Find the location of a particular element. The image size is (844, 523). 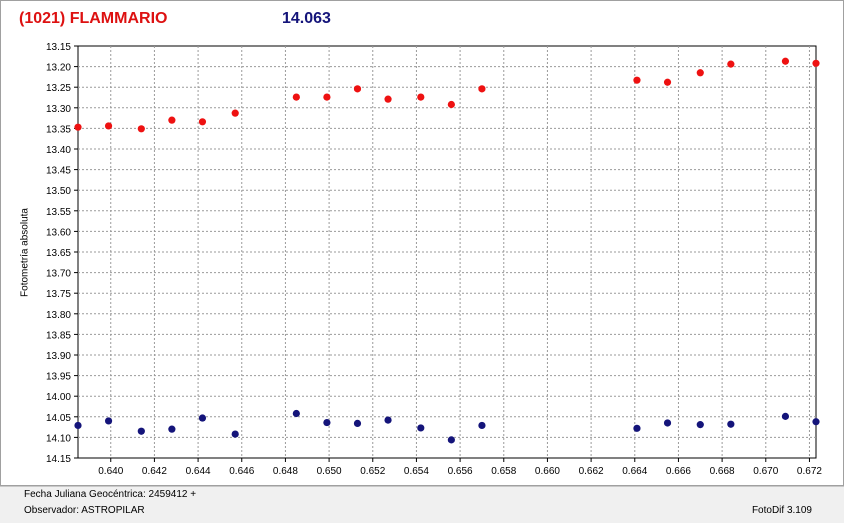

y-tick-label: 13.70 is located at coordinates (58, 274).